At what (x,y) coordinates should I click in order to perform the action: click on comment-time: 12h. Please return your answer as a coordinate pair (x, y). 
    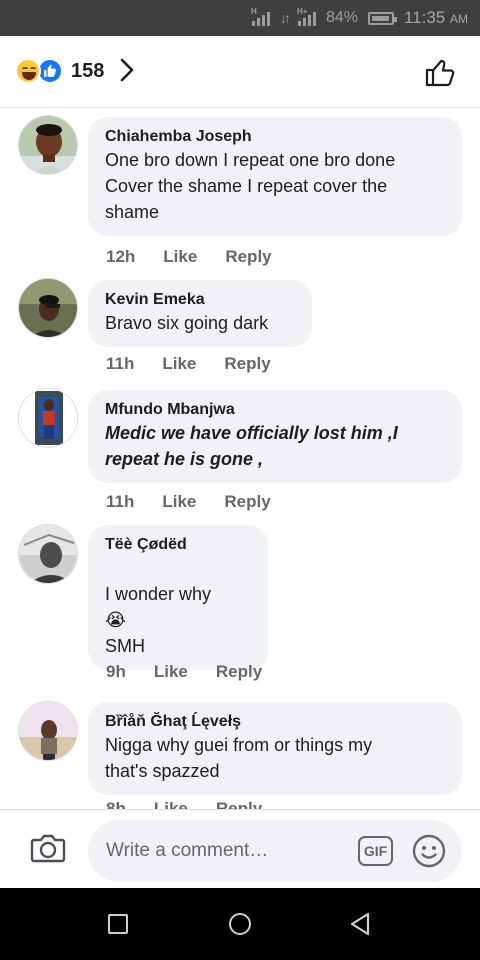
    Looking at the image, I should click on (120, 257).